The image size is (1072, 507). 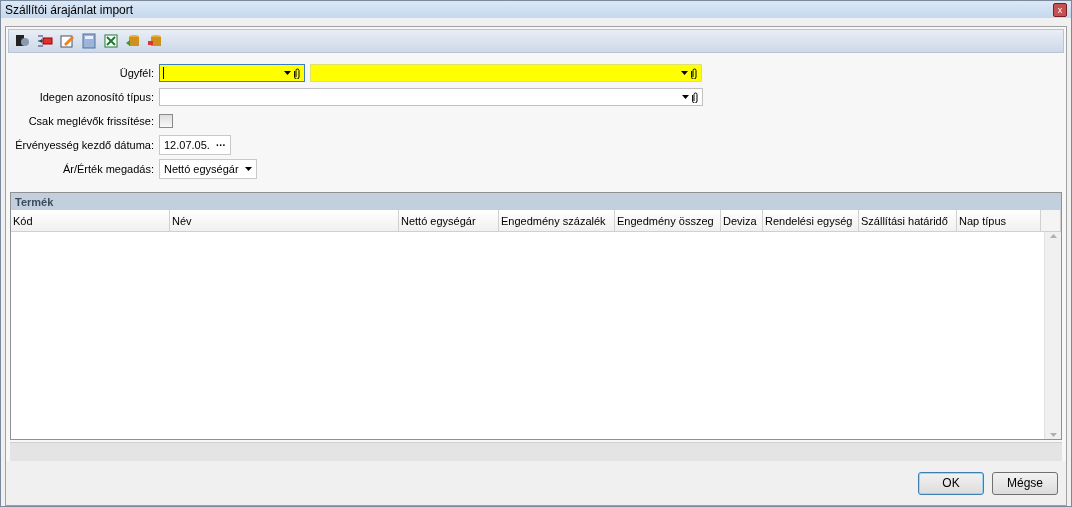 I want to click on column-header: Név, so click(x=284, y=221).